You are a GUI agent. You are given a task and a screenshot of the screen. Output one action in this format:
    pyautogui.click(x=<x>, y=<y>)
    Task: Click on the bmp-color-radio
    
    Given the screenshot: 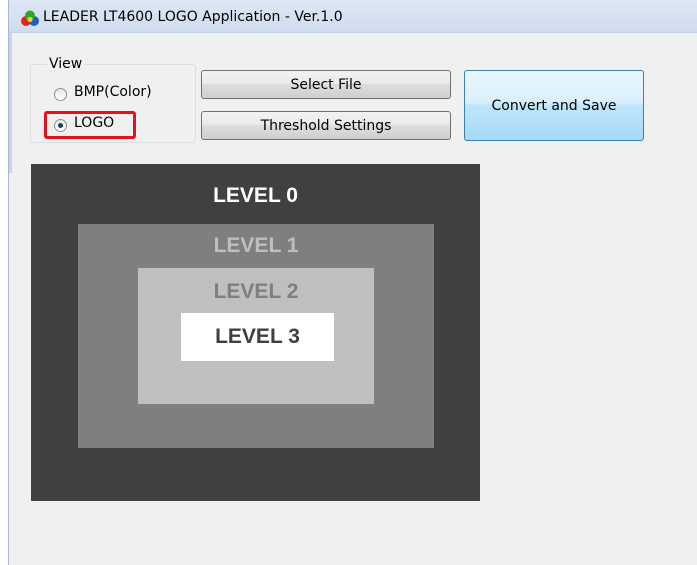 What is the action you would take?
    pyautogui.click(x=60, y=94)
    